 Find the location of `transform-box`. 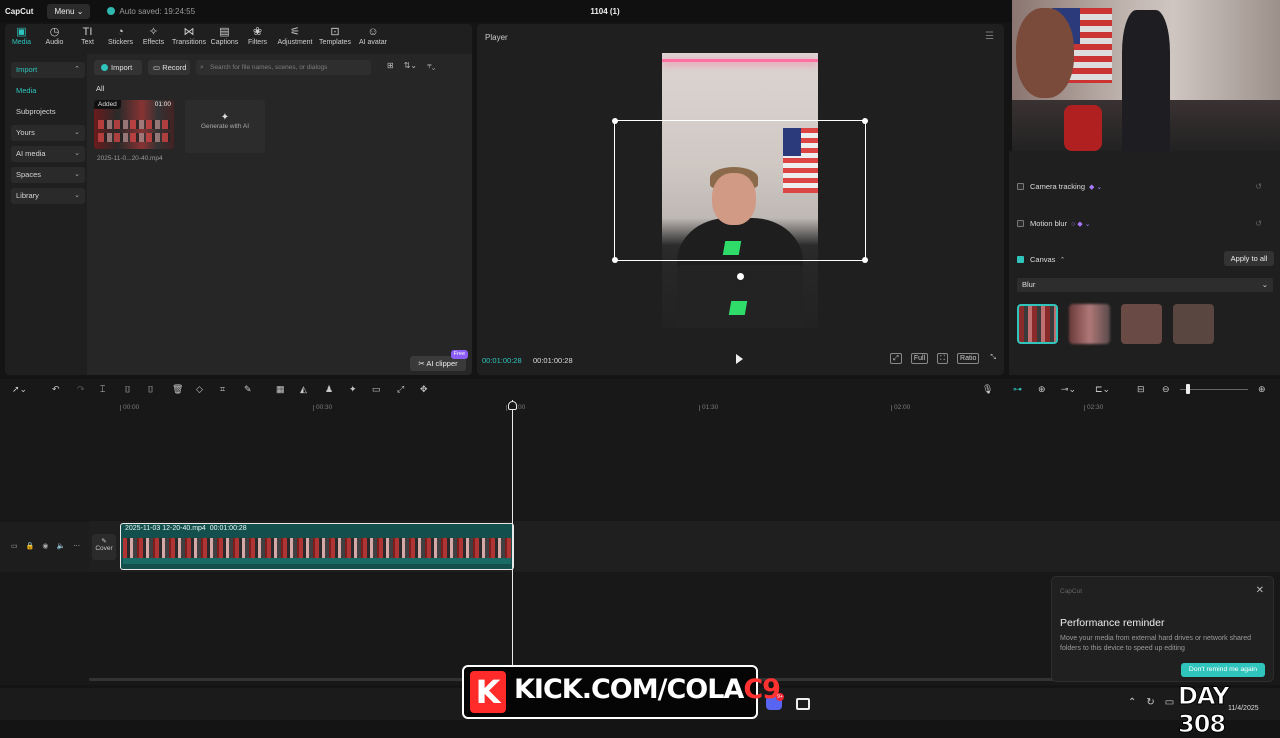

transform-box is located at coordinates (740, 190).